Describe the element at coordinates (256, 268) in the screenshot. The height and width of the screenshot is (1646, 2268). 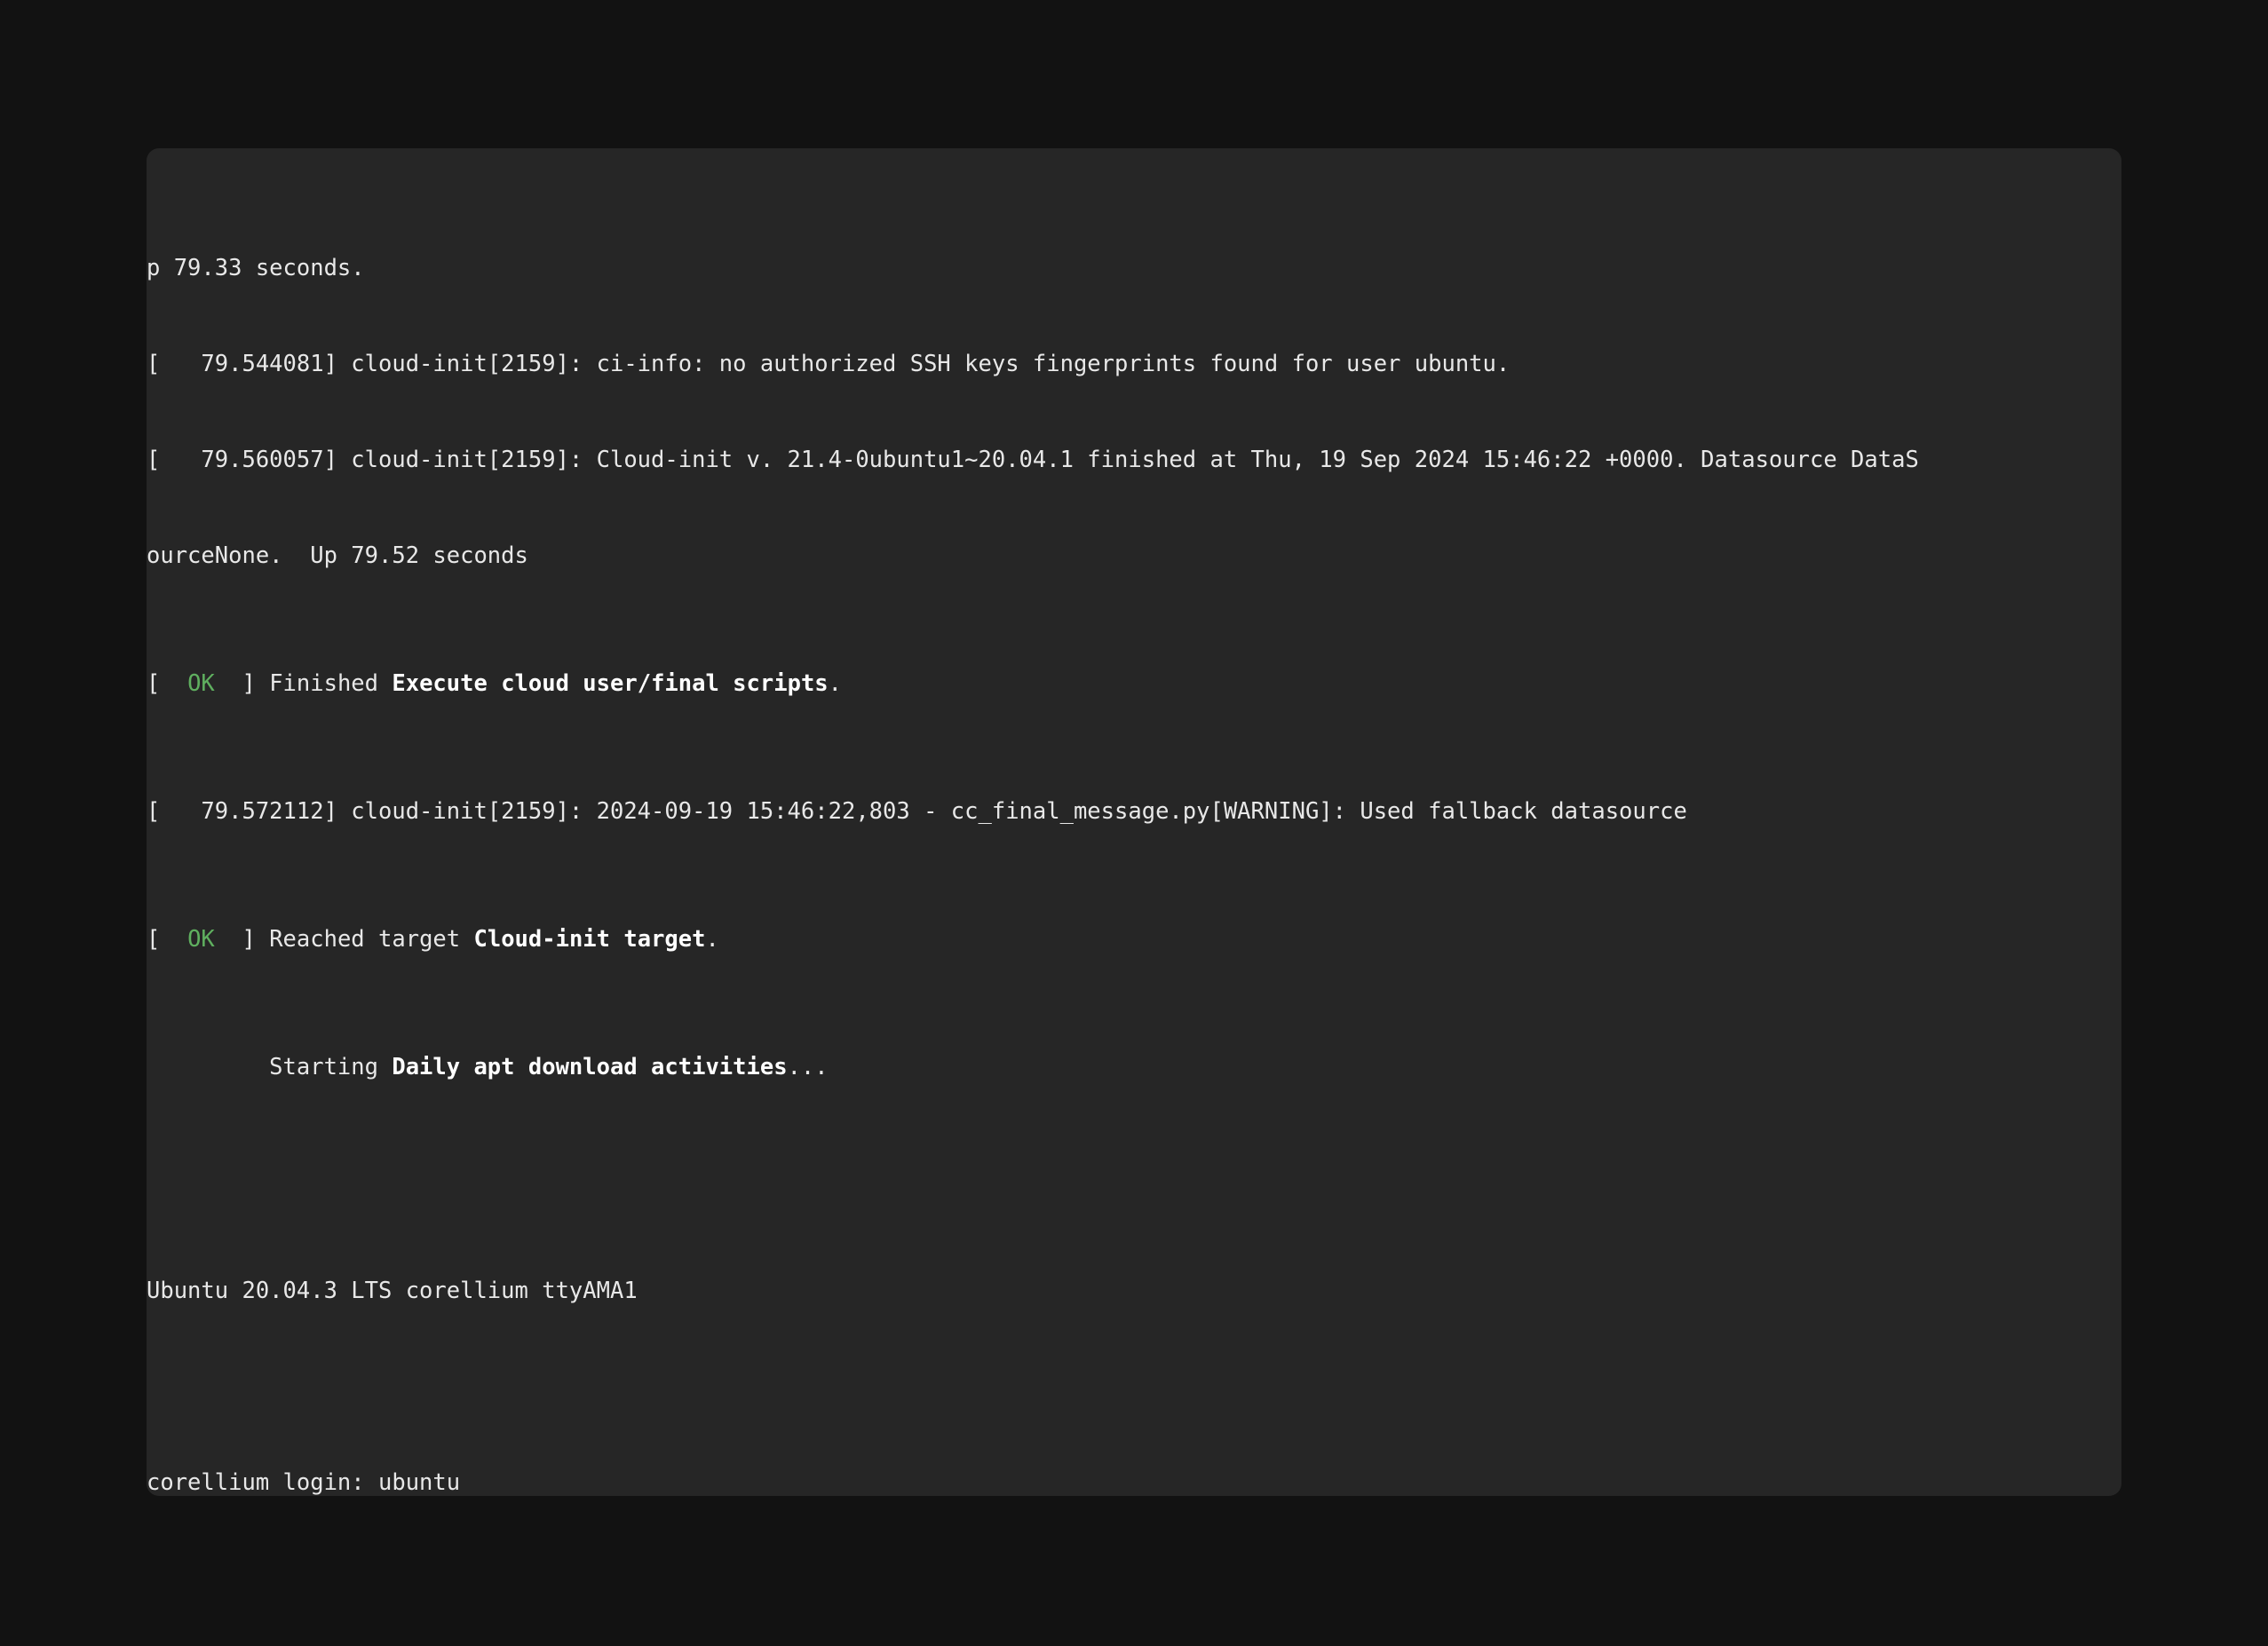
I see `terminal-line: p 79.33 seconds.` at that location.